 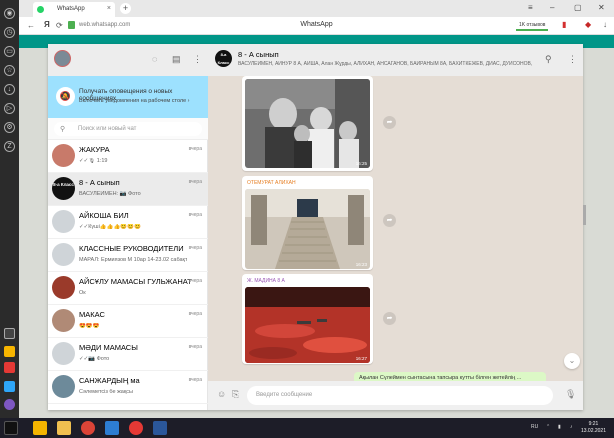 What do you see at coordinates (62, 58) in the screenshot?
I see `profile-avatar` at bounding box center [62, 58].